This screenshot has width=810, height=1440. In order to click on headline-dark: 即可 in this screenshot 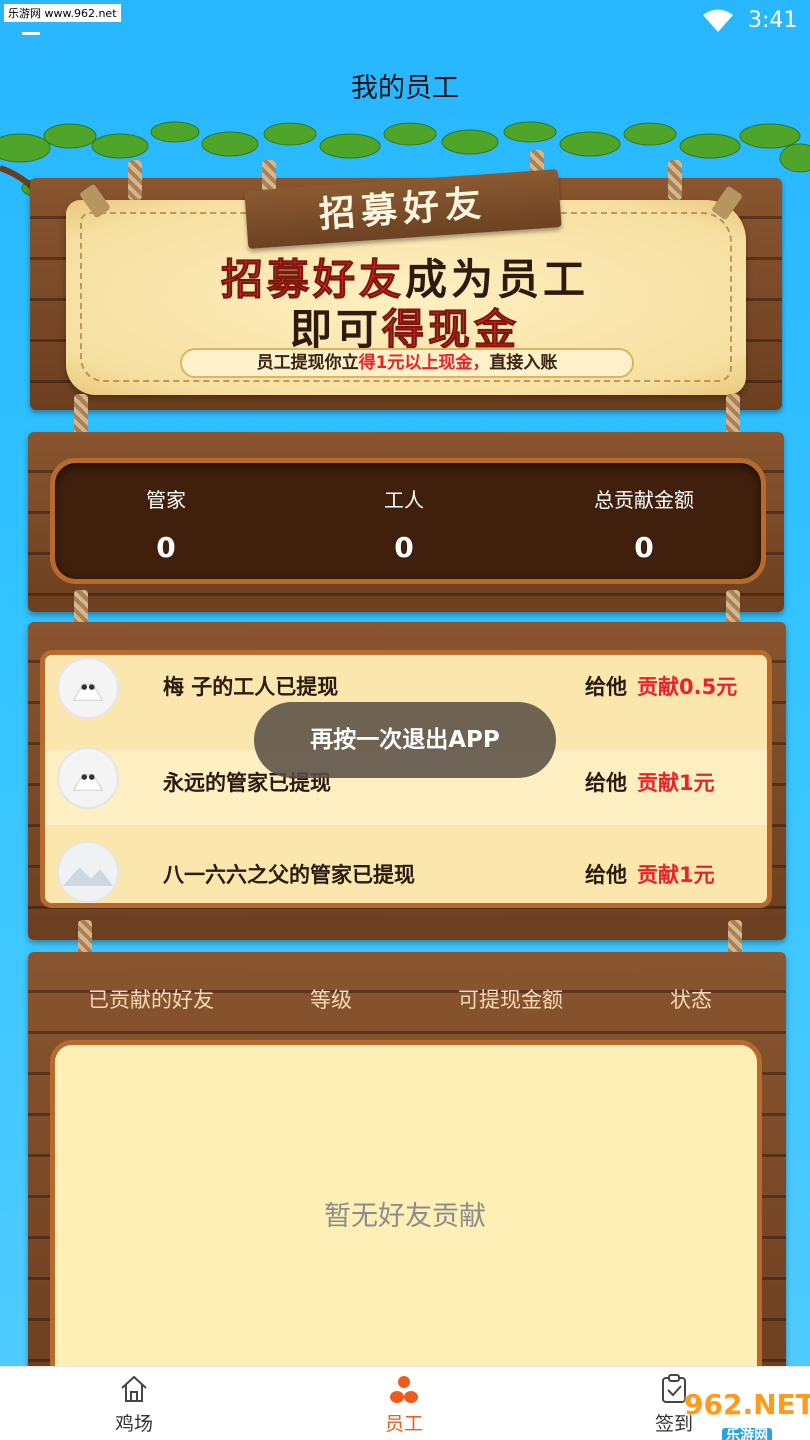, I will do `click(335, 329)`.